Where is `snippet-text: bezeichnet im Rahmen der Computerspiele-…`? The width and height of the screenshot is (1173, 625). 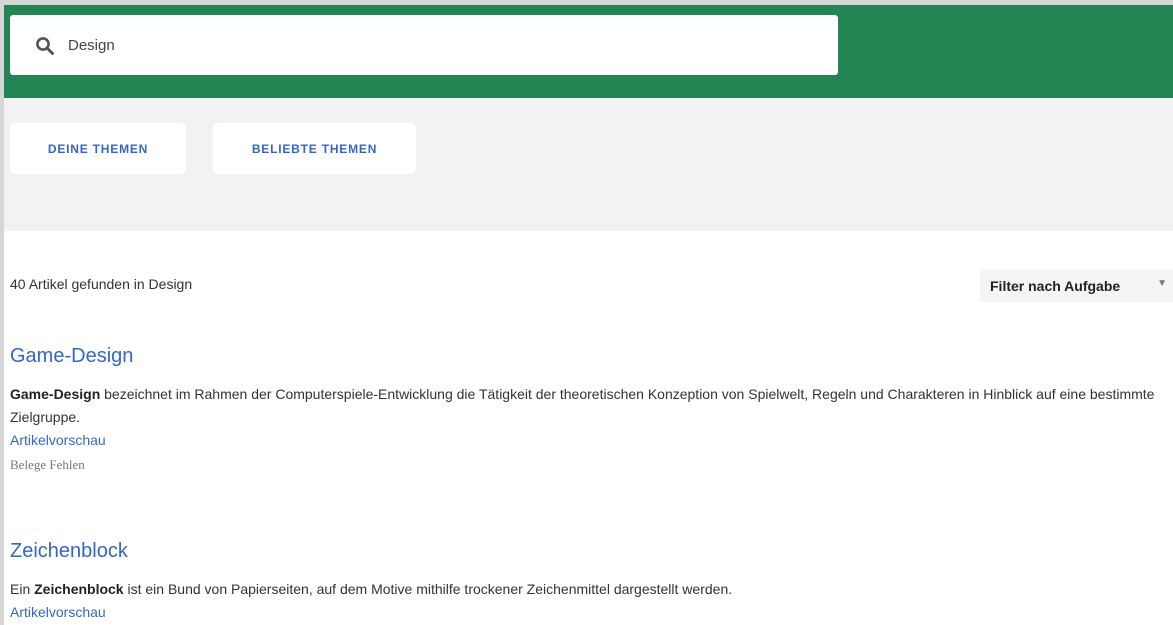
snippet-text: bezeichnet im Rahmen der Computerspiele-… is located at coordinates (582, 405).